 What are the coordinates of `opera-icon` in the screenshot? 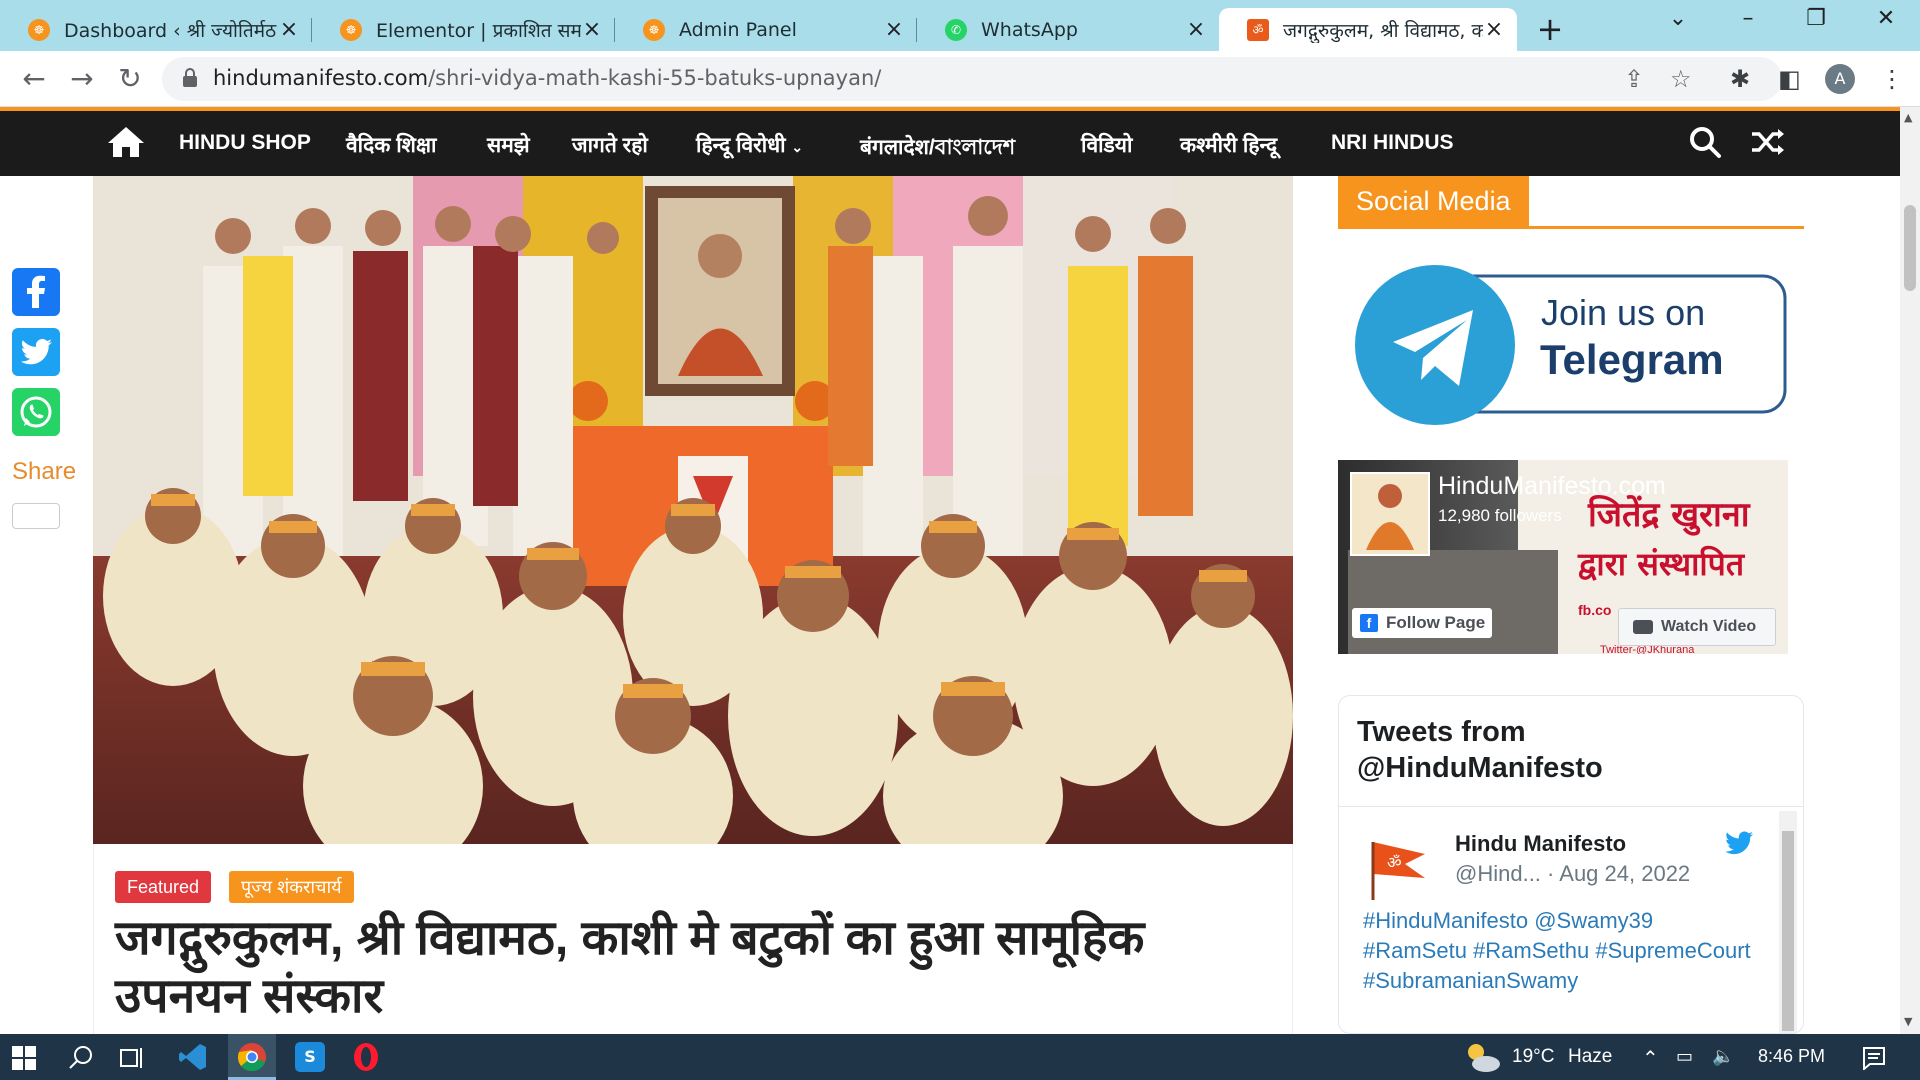 It's located at (366, 1057).